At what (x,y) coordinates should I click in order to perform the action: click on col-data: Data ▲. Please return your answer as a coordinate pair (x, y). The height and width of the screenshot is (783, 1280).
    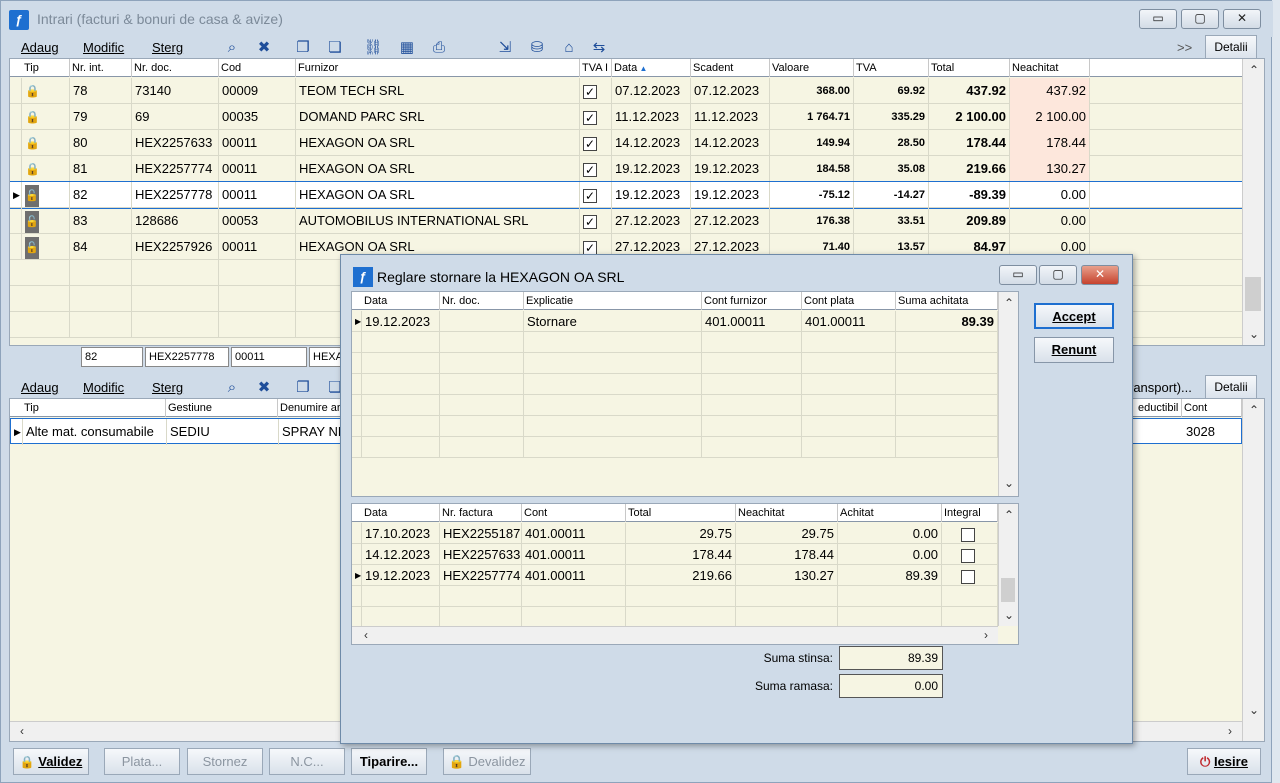
    Looking at the image, I should click on (651, 68).